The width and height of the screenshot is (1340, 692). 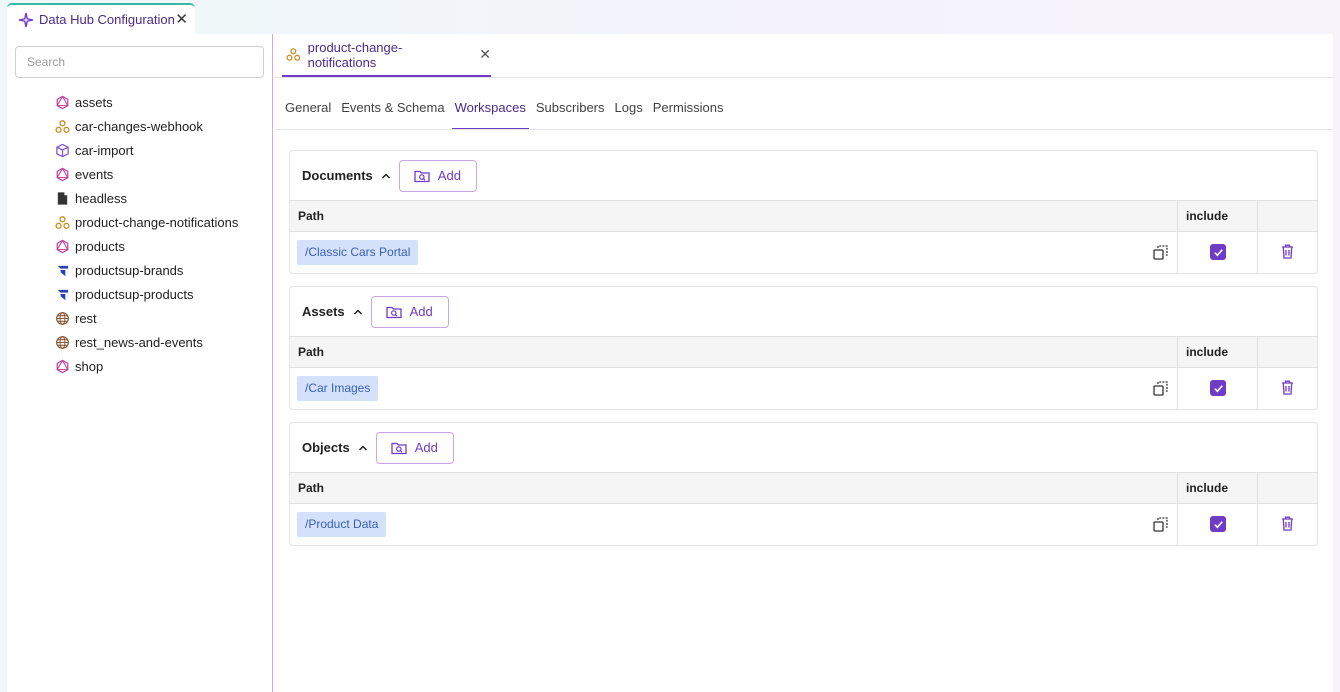 What do you see at coordinates (358, 252) in the screenshot?
I see `path-chip: /Classic Cars Portal` at bounding box center [358, 252].